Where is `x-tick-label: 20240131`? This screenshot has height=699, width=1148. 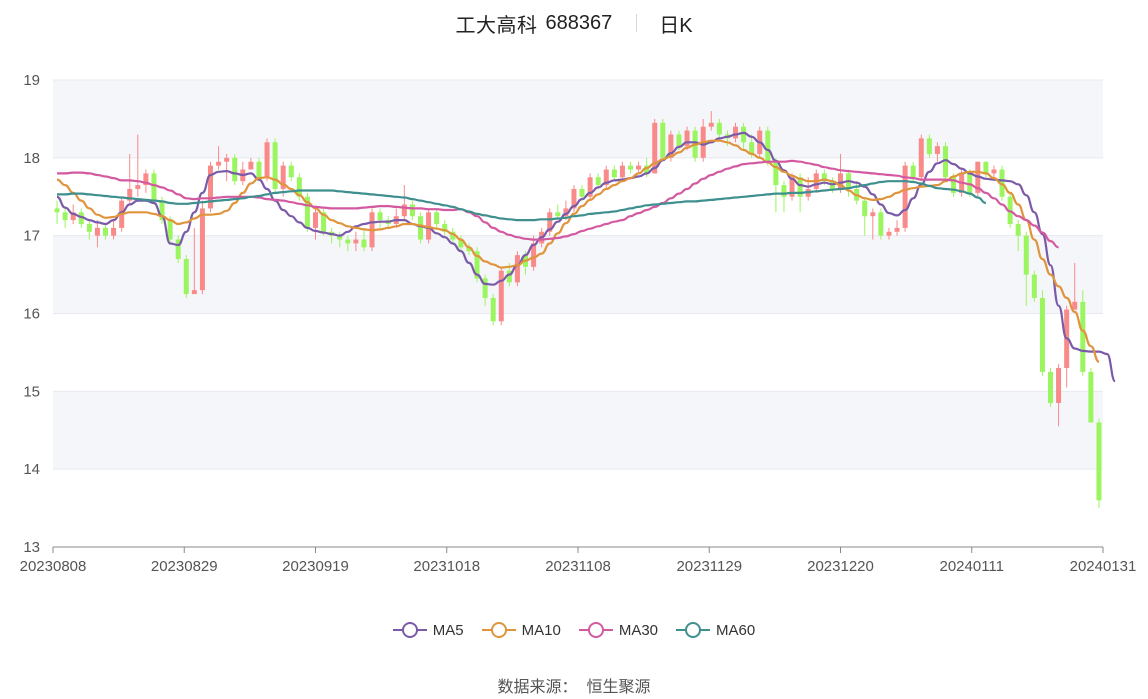 x-tick-label: 20240131 is located at coordinates (1103, 566).